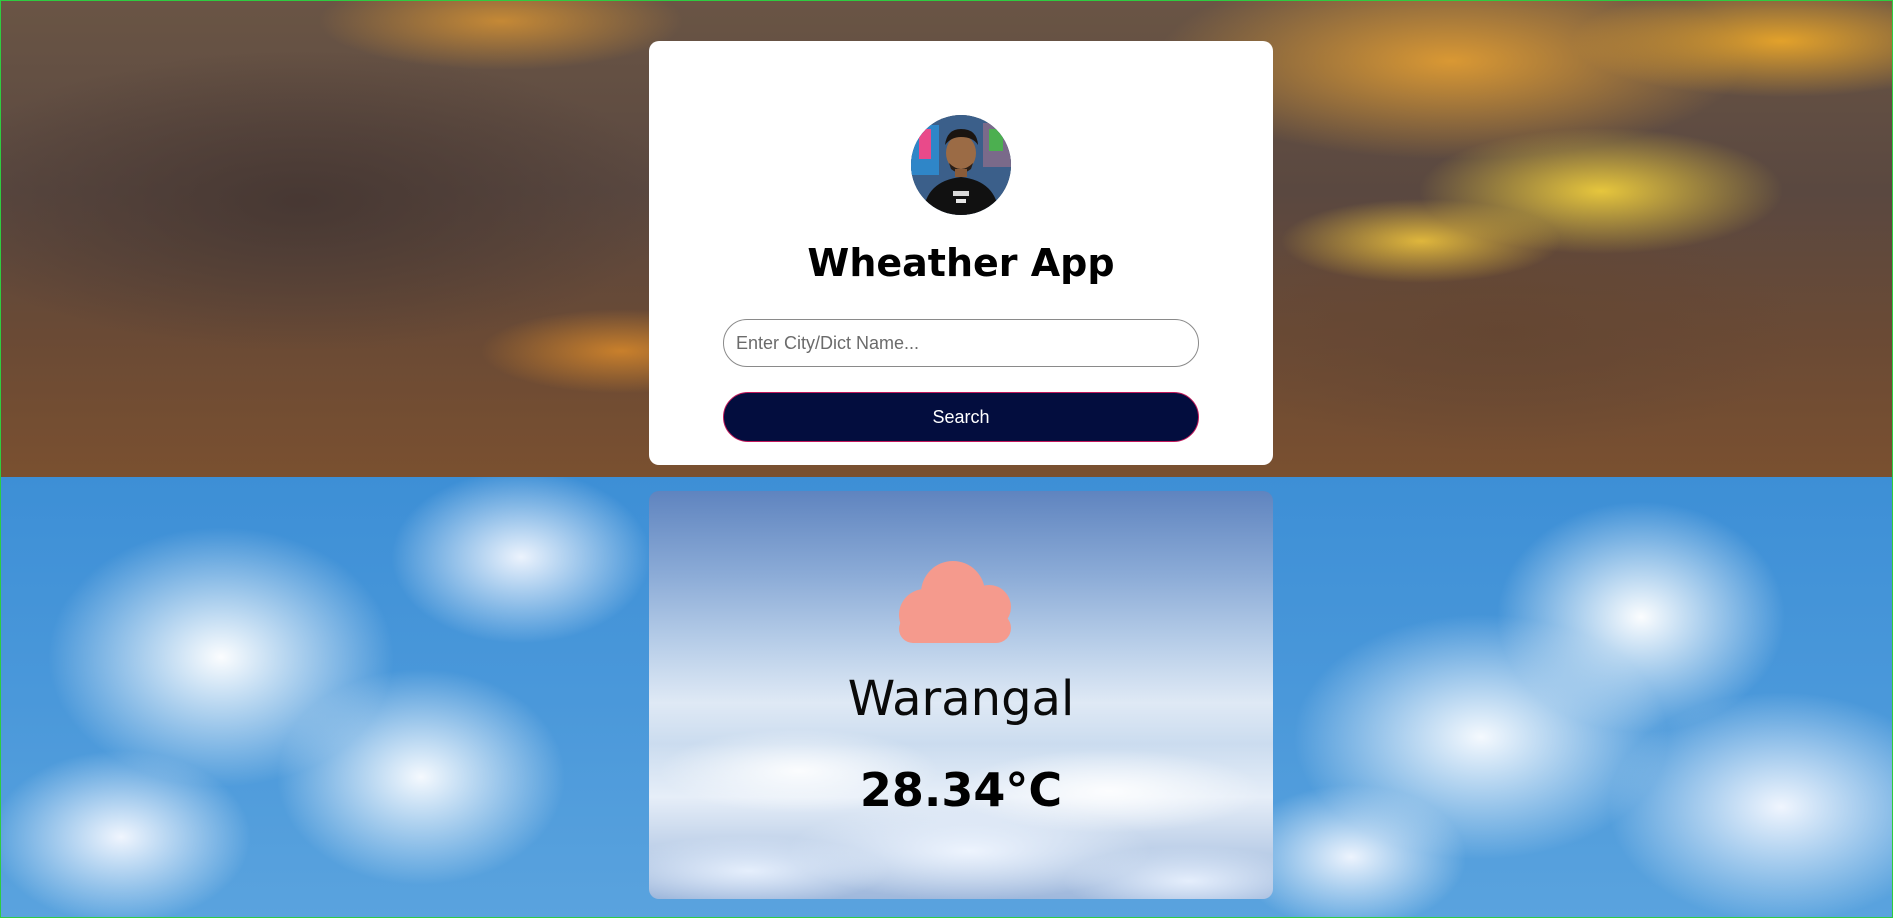 This screenshot has width=1893, height=918. I want to click on avatar-photo-icon, so click(961, 165).